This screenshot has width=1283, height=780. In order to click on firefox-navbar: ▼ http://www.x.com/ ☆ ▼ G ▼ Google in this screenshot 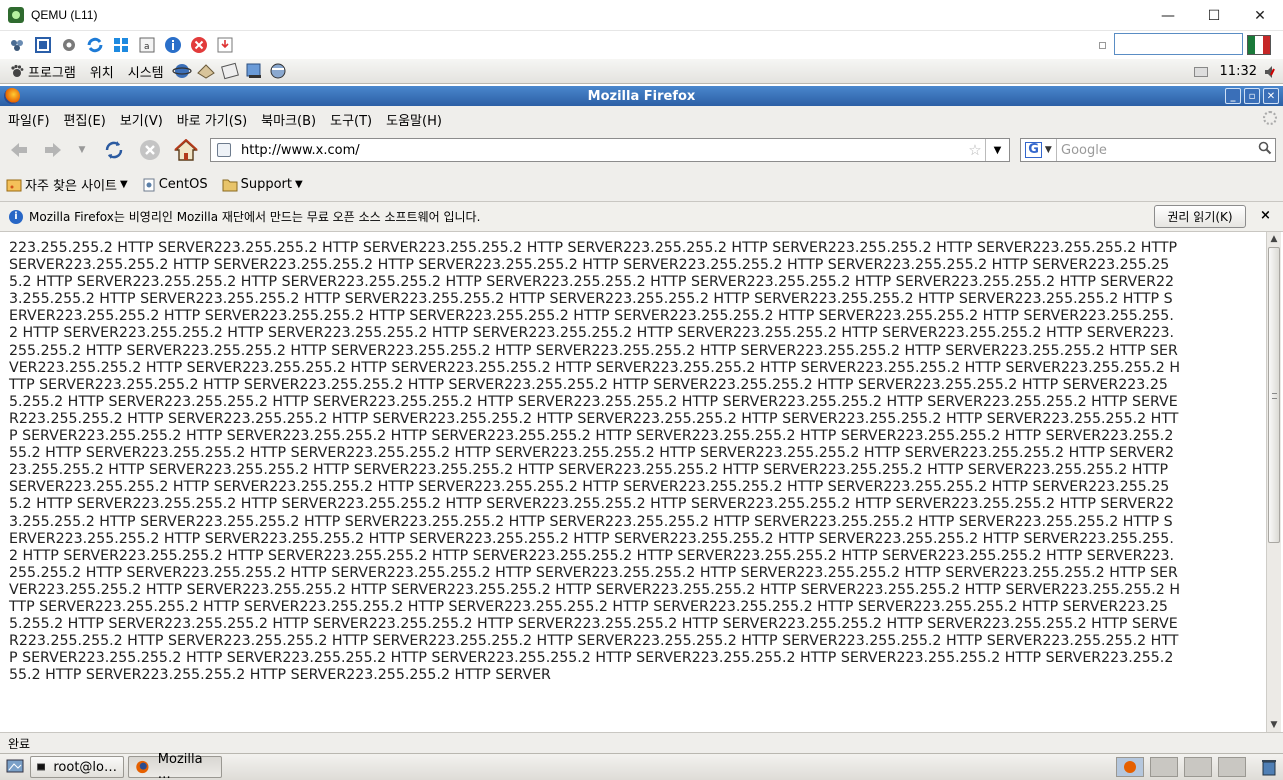, I will do `click(641, 150)`.